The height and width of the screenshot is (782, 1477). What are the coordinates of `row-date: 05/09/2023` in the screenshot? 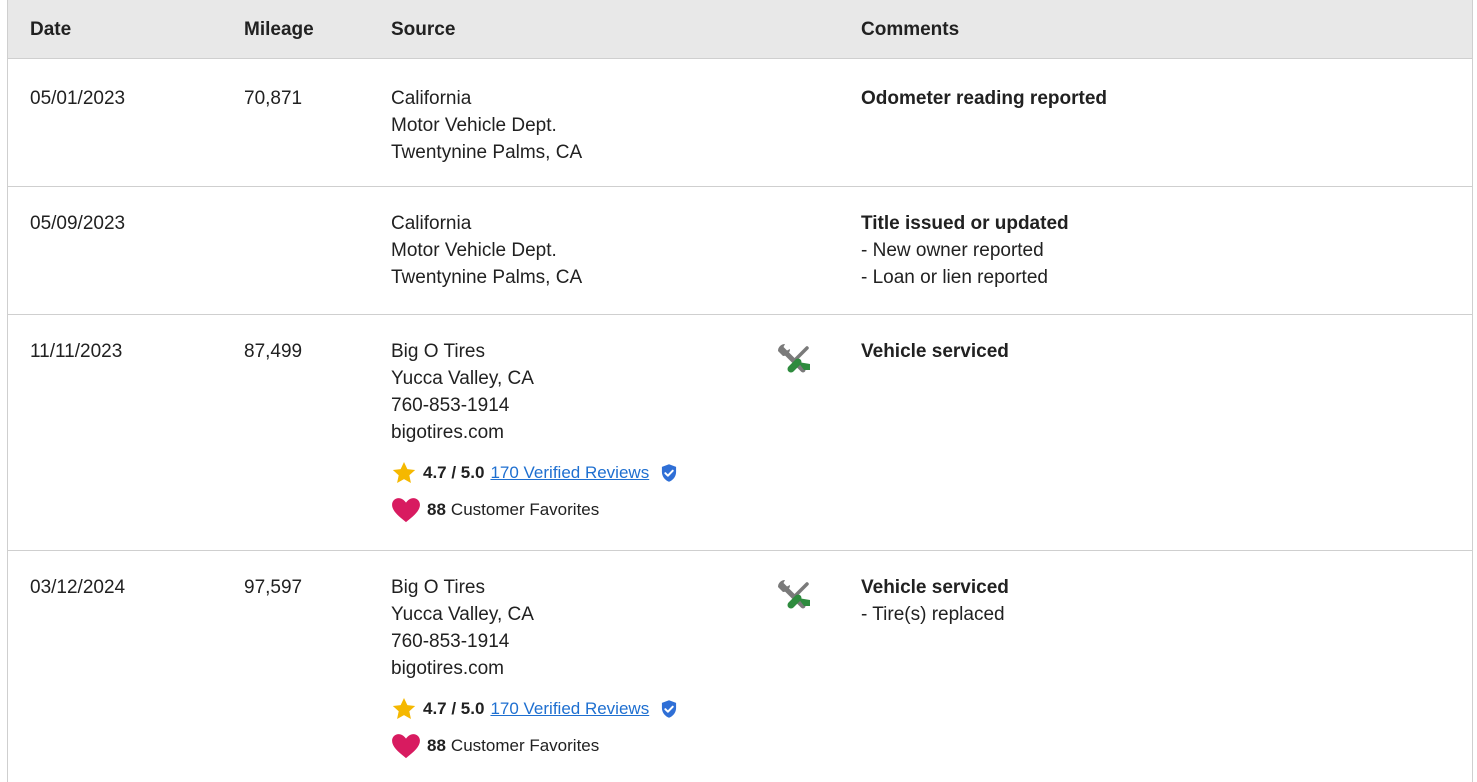 It's located at (78, 223).